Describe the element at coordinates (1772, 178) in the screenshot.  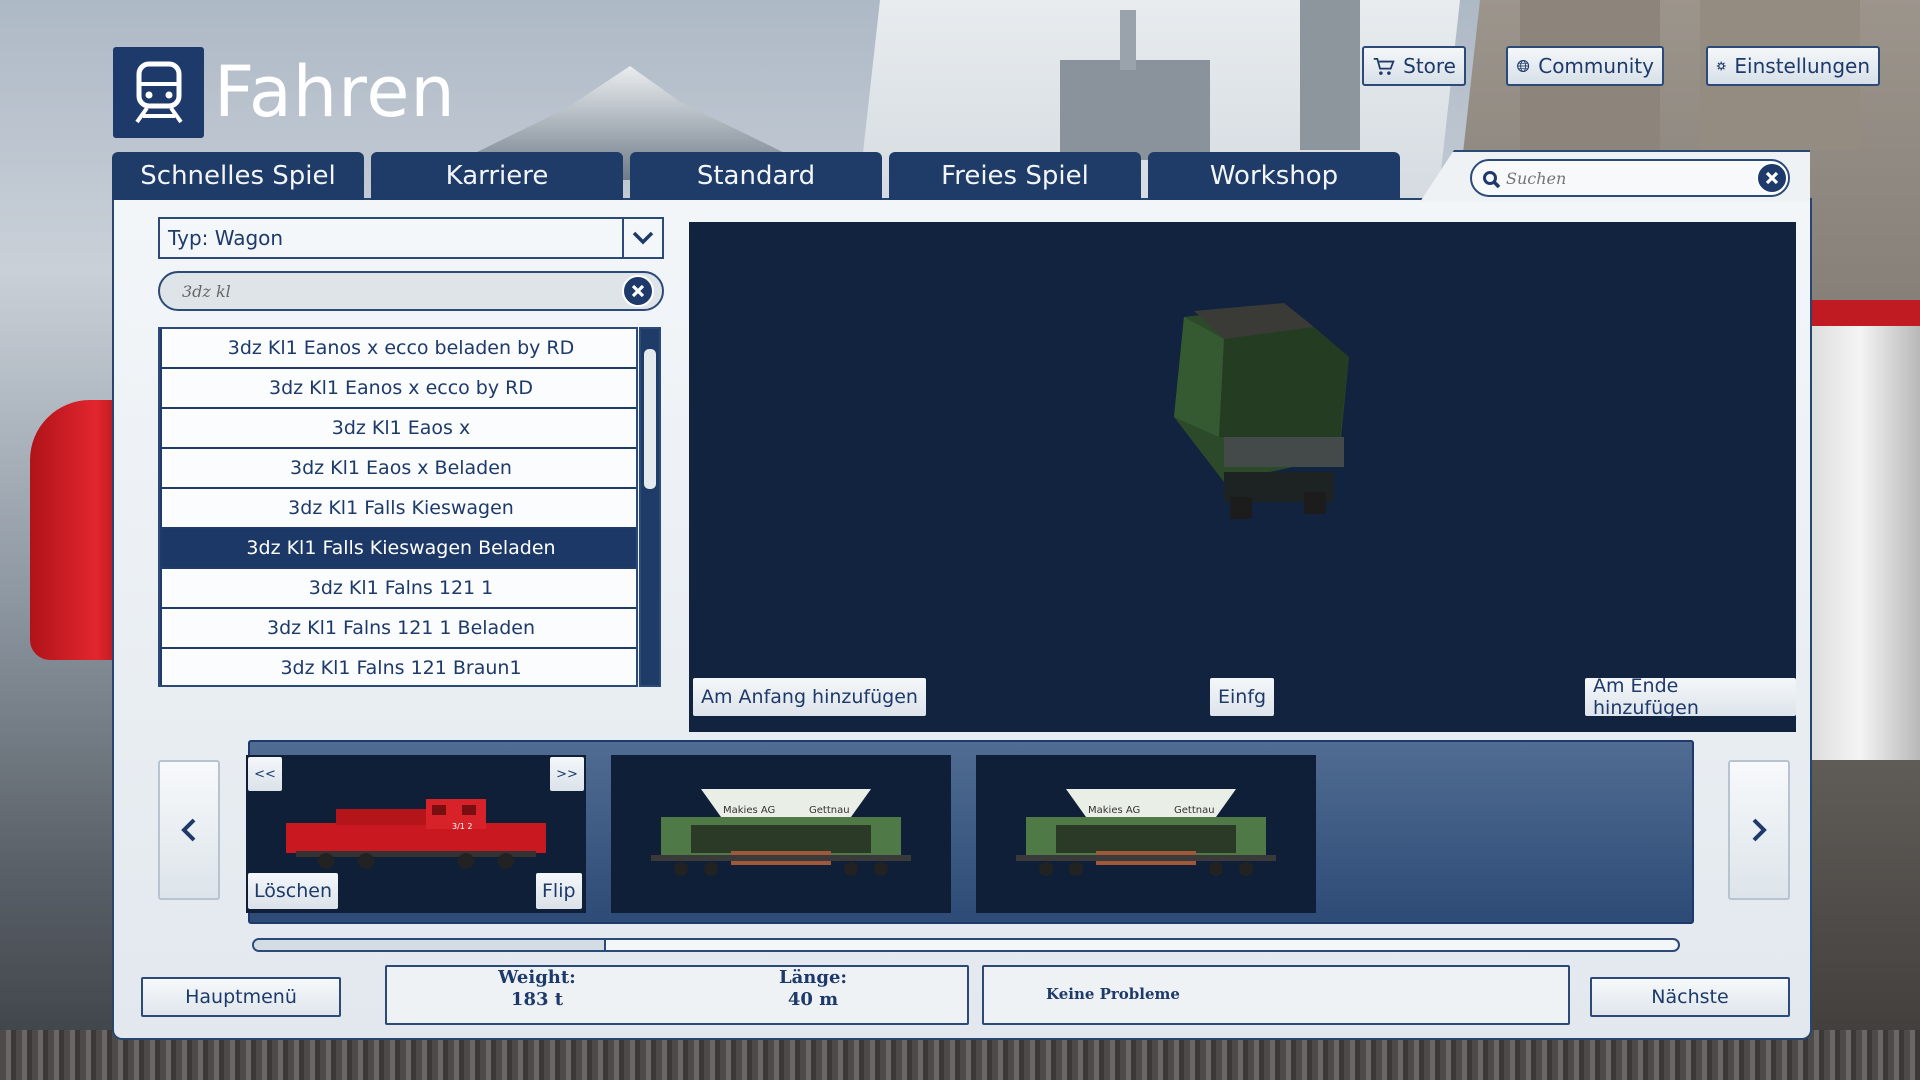
I see `search-clear-icon` at that location.